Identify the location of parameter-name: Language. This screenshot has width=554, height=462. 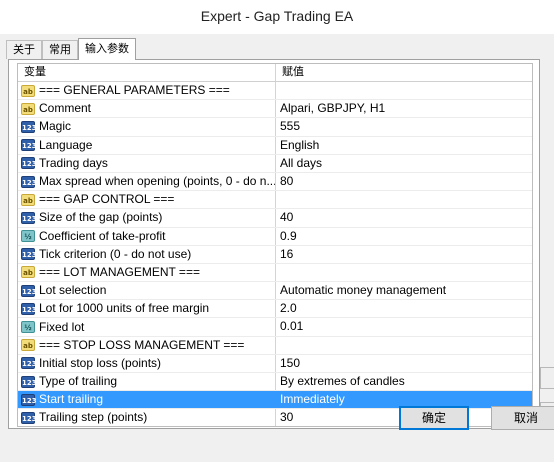
(66, 144).